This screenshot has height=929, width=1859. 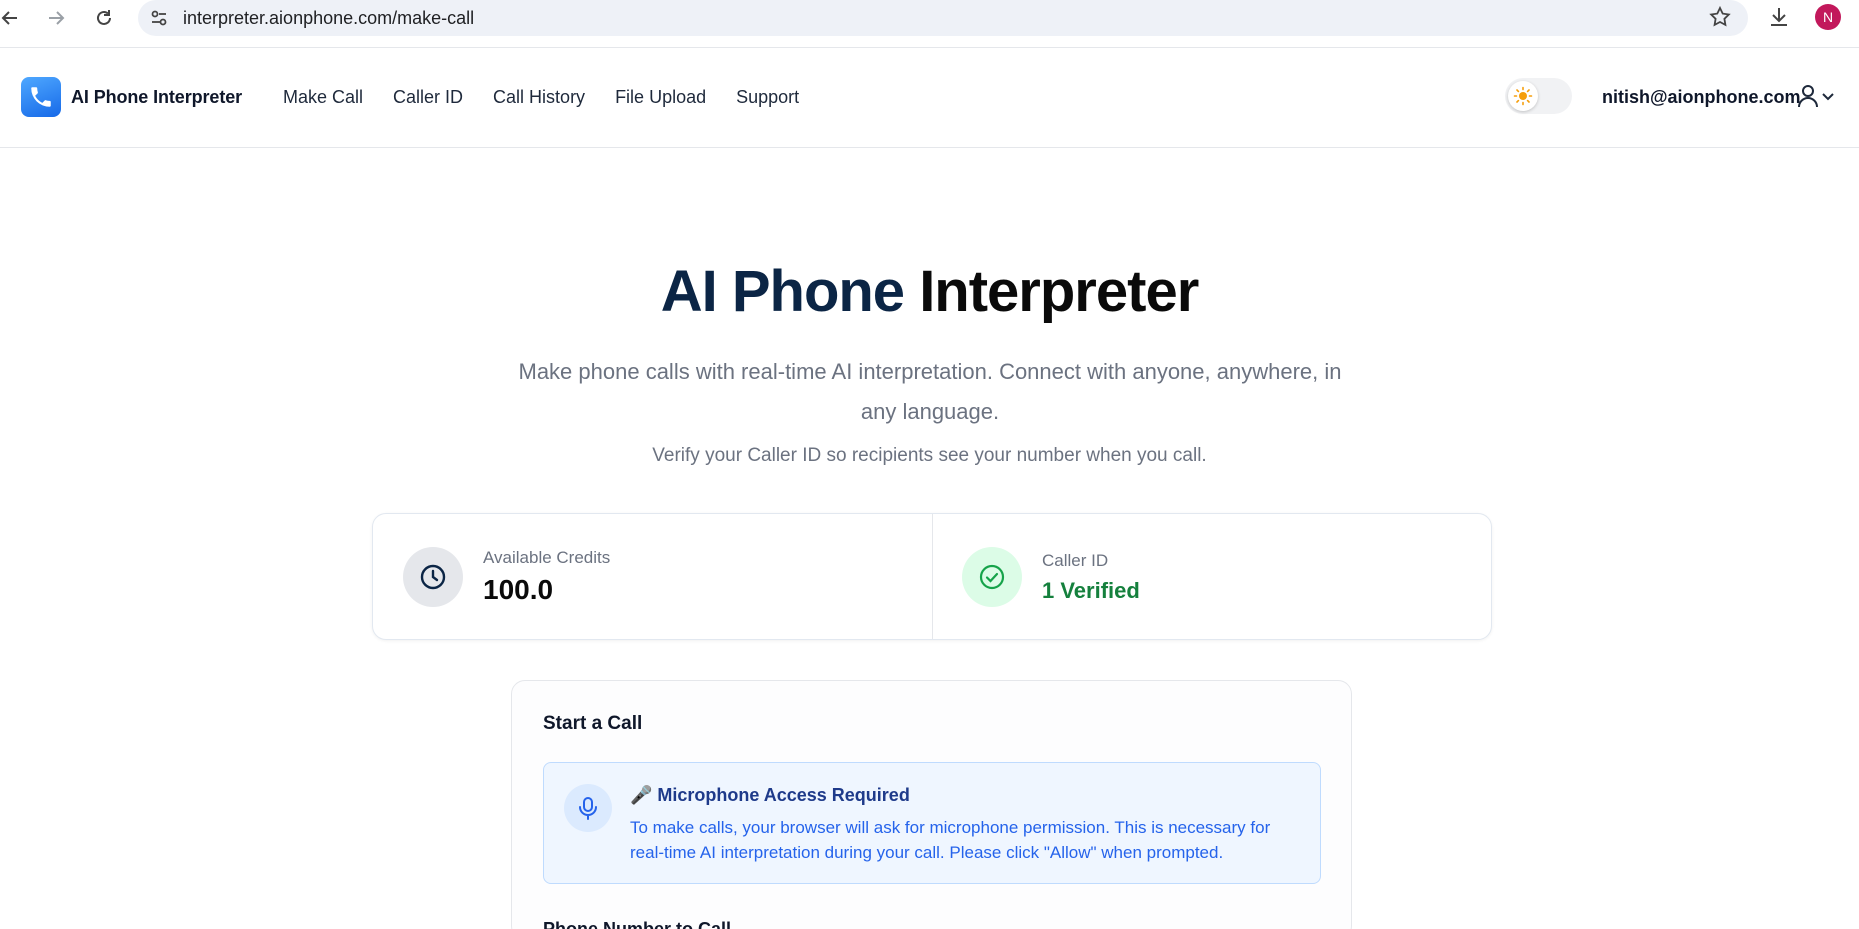 I want to click on user-icon, so click(x=1808, y=96).